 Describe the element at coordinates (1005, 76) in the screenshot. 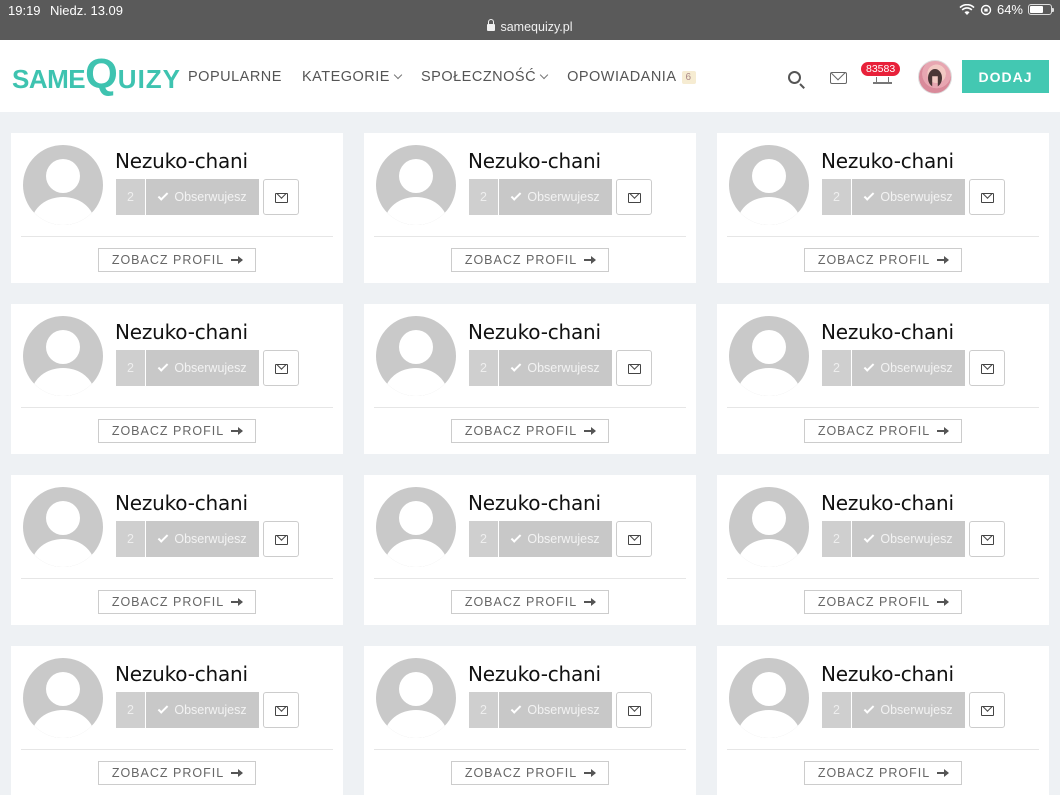

I see `add-button: DODAJ` at that location.